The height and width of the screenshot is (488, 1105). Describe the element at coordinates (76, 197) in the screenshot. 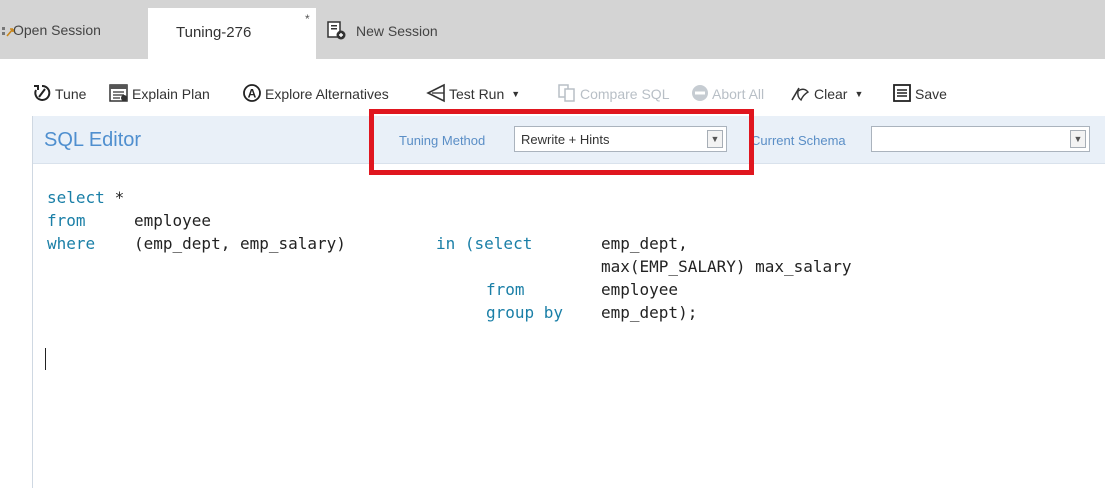

I see `sql-keyword: select` at that location.